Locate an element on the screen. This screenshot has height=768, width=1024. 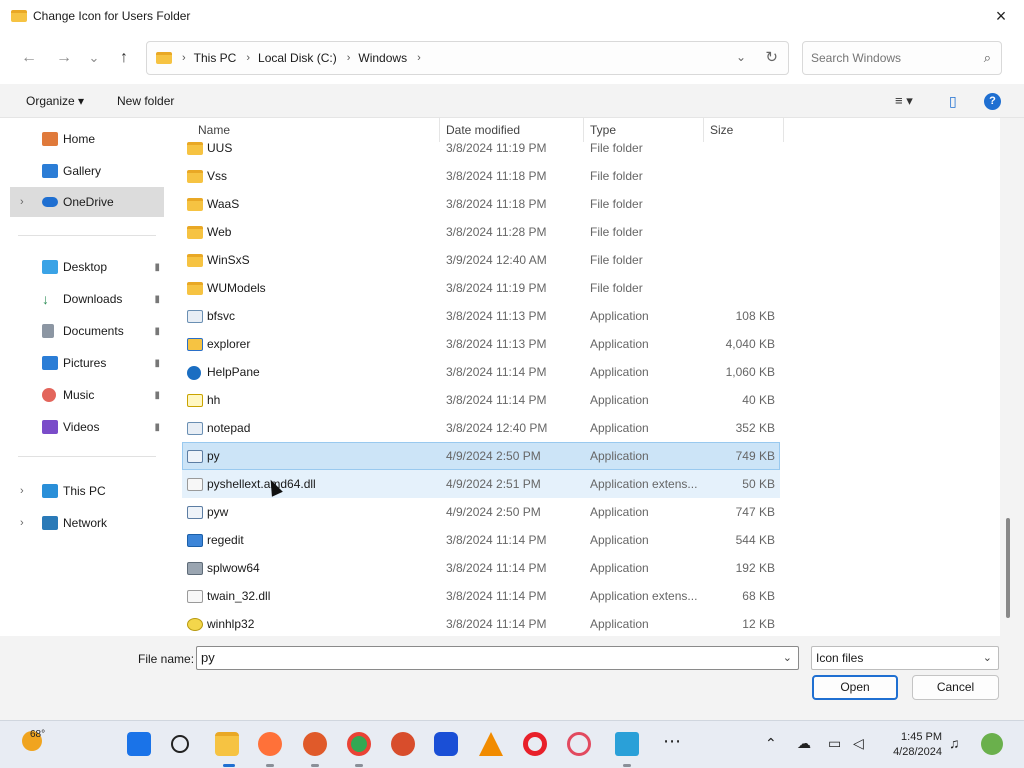
file-row: WaaS 3/8/2024 11:18 PM File folder is located at coordinates (481, 204).